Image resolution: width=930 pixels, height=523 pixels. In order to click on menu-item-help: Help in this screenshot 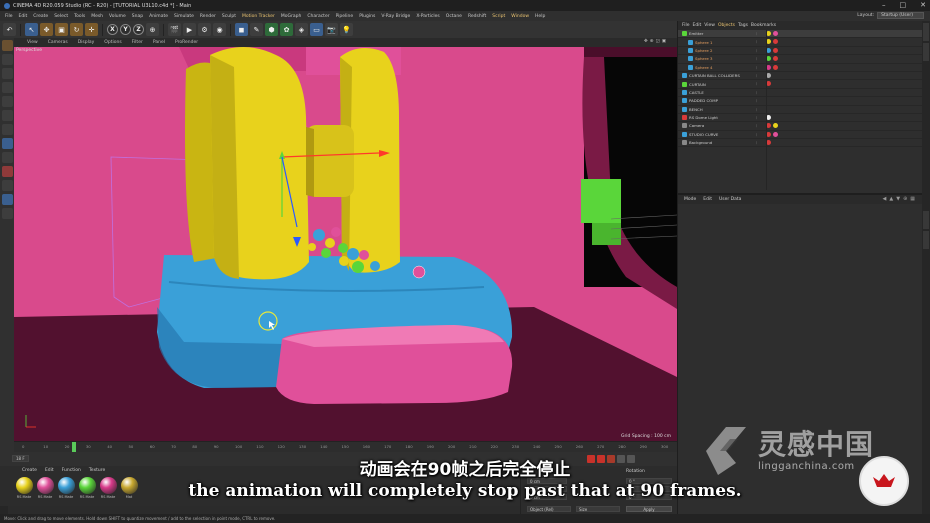, I will do `click(540, 16)`.